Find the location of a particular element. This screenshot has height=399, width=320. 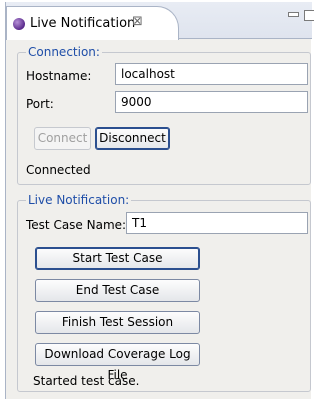

connect-button: Connect is located at coordinates (62, 138).